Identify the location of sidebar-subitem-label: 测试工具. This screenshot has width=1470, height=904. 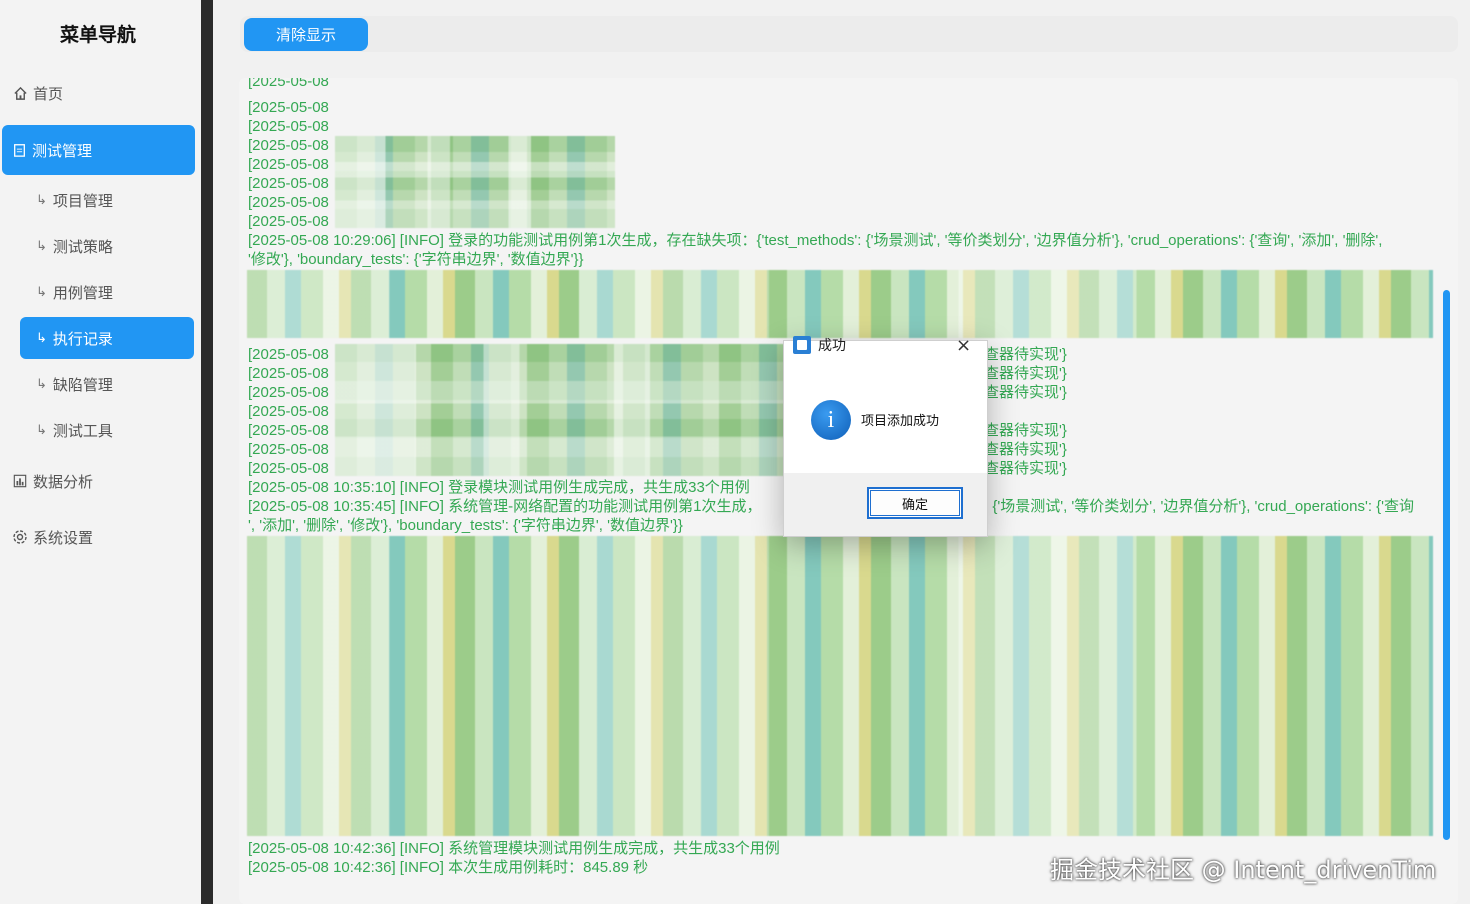
(82, 430).